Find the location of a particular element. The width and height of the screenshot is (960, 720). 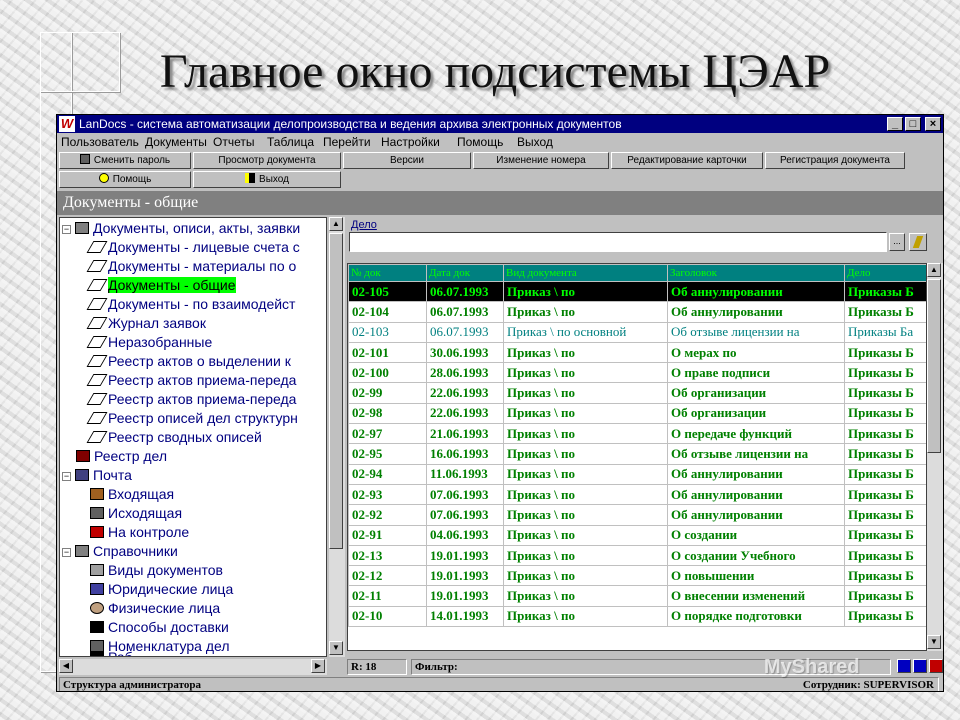

scroll-left-icon: ◀ is located at coordinates (66, 666).